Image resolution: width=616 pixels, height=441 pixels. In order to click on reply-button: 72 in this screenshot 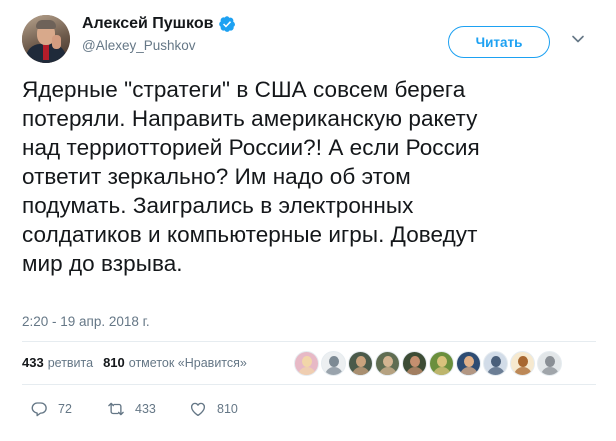, I will do `click(68, 409)`.